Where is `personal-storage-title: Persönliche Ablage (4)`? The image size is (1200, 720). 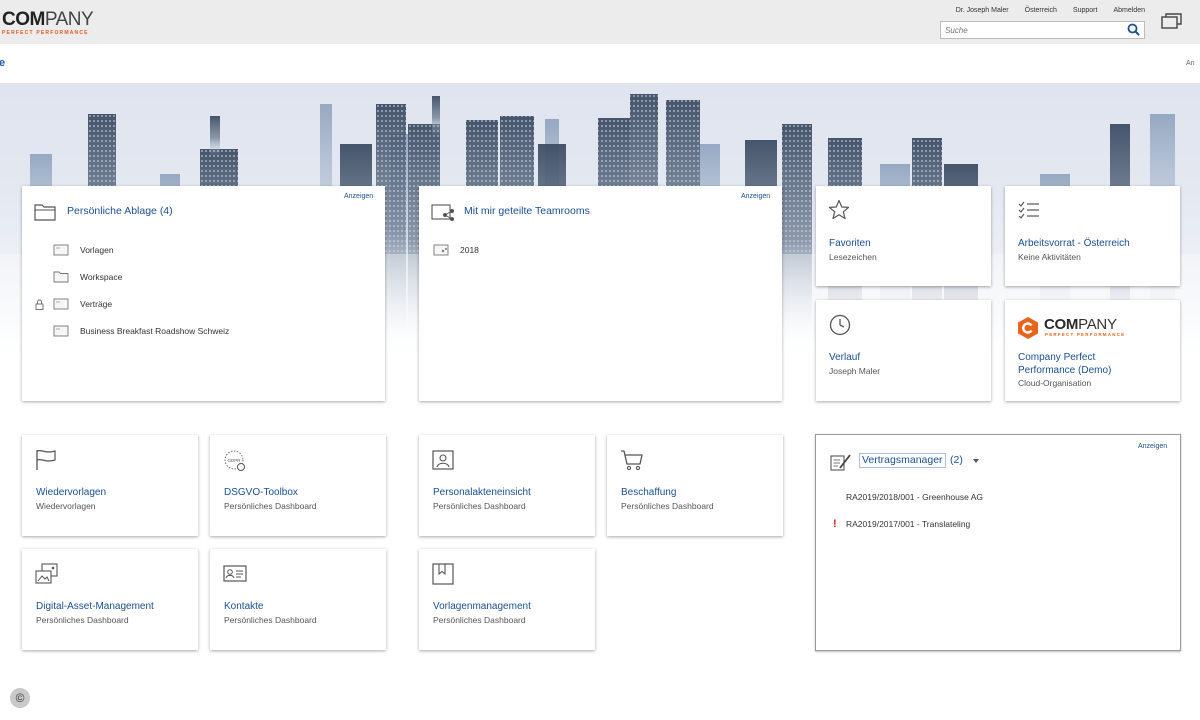
personal-storage-title: Persönliche Ablage (4) is located at coordinates (120, 211).